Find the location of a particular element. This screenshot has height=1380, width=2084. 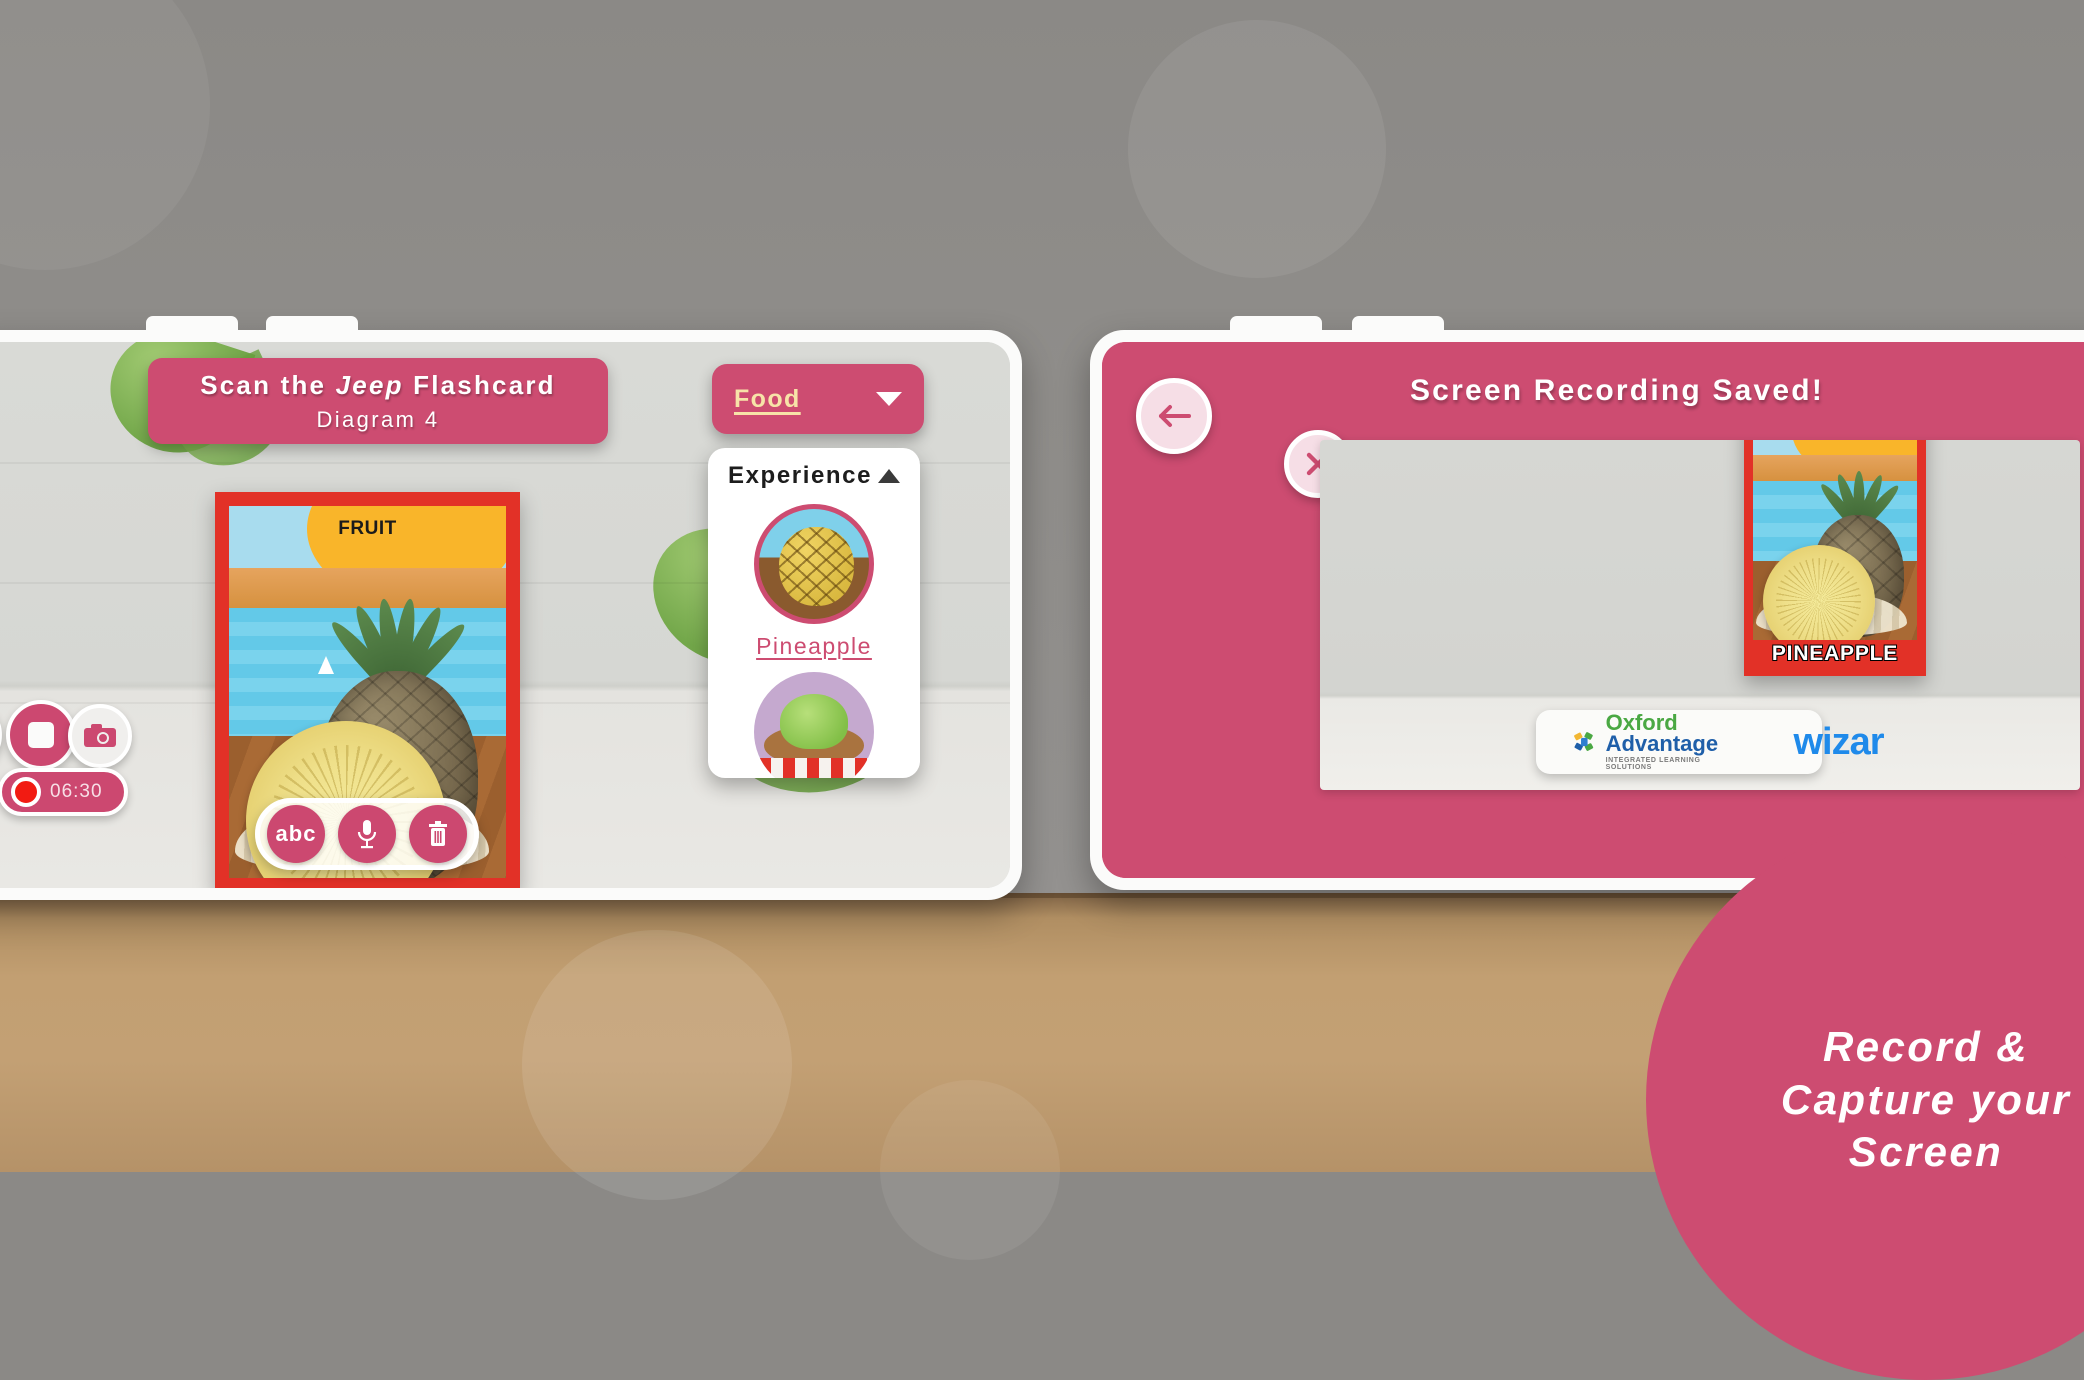

record-dot-icon is located at coordinates (26, 792).